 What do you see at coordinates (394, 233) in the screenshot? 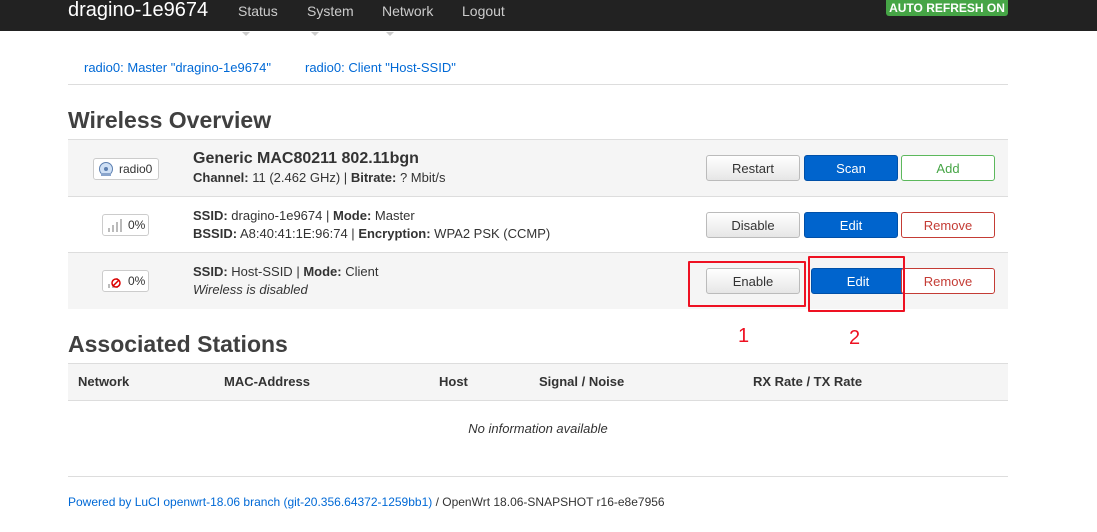
I see `encryption-label: Encryption:` at bounding box center [394, 233].